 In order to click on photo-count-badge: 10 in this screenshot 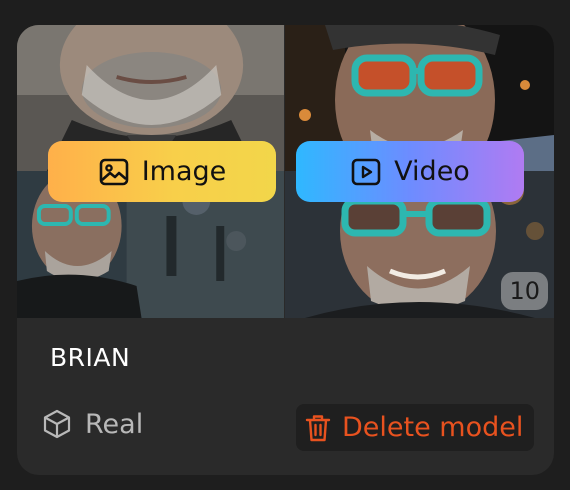, I will do `click(524, 291)`.